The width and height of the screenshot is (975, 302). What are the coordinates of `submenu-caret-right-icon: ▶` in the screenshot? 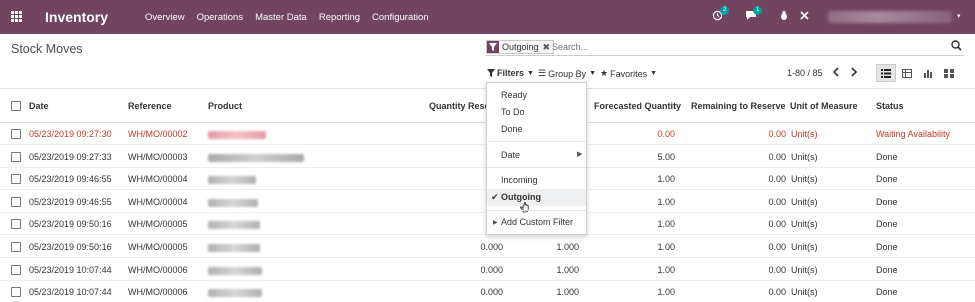 It's located at (580, 154).